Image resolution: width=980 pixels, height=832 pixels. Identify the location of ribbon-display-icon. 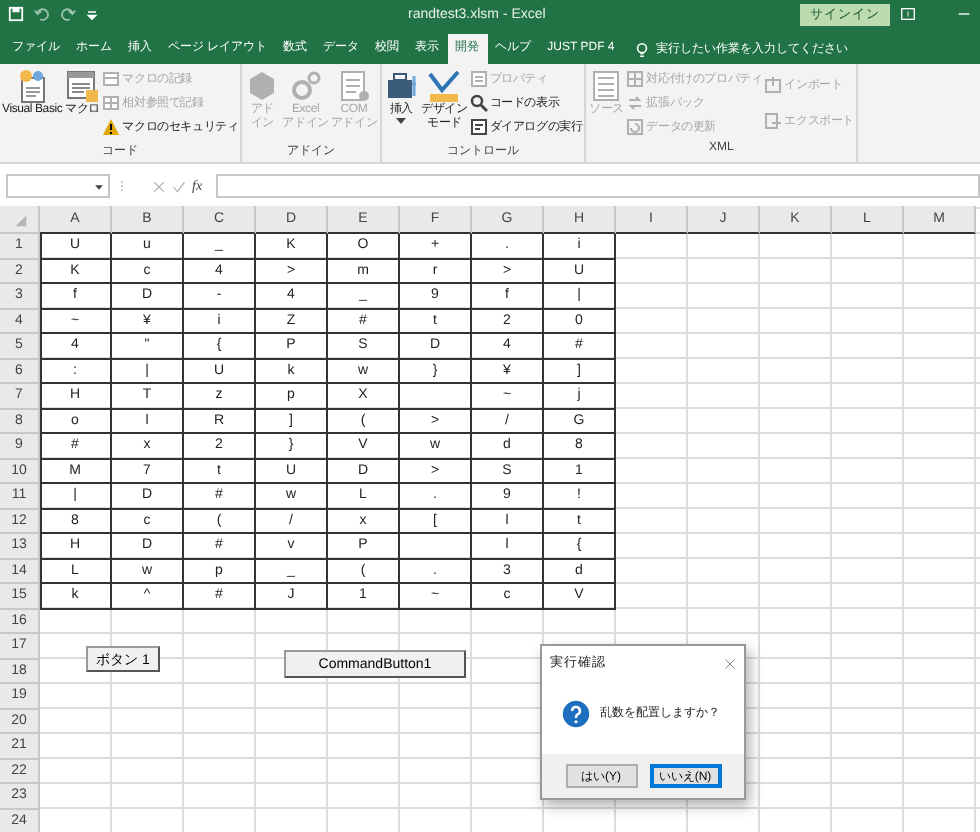
(908, 14).